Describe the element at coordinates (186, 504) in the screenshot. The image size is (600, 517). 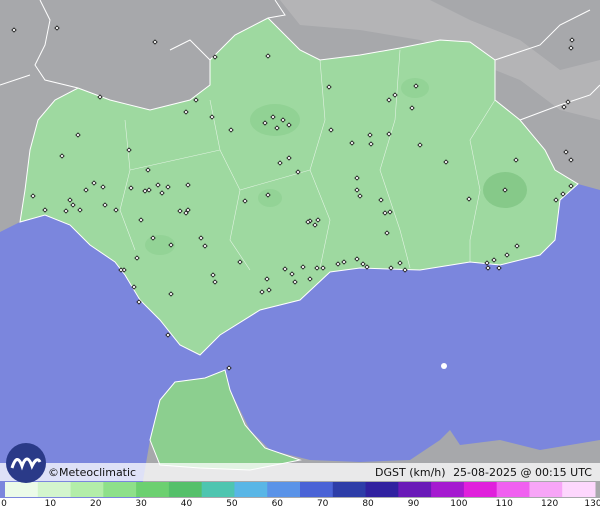
I see `scale-tick-label: 40` at that location.